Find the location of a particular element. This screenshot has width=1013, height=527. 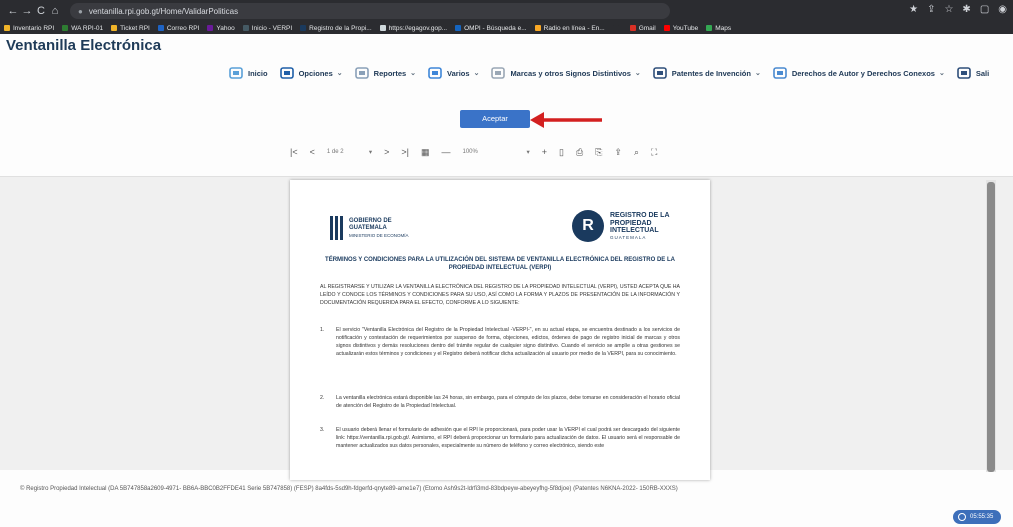

copyright-icon is located at coordinates (780, 73).